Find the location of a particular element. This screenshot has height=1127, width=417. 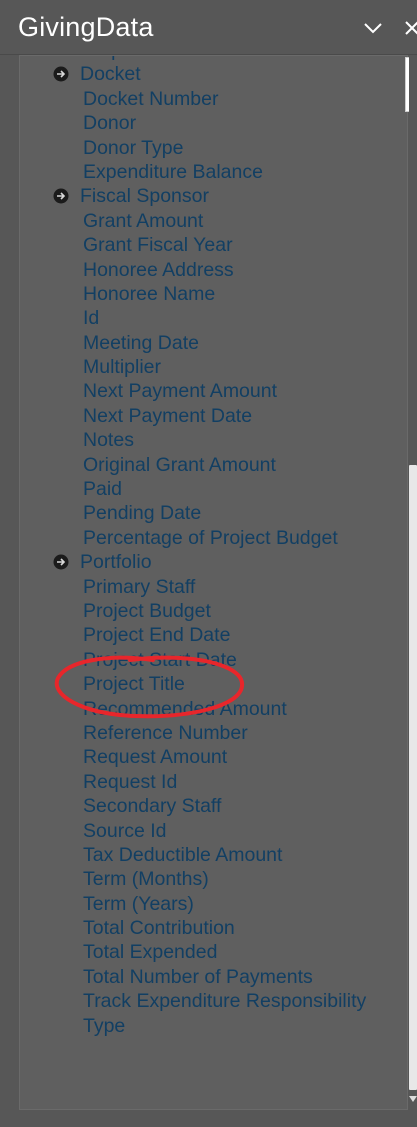

field-label: Type is located at coordinates (104, 1025).